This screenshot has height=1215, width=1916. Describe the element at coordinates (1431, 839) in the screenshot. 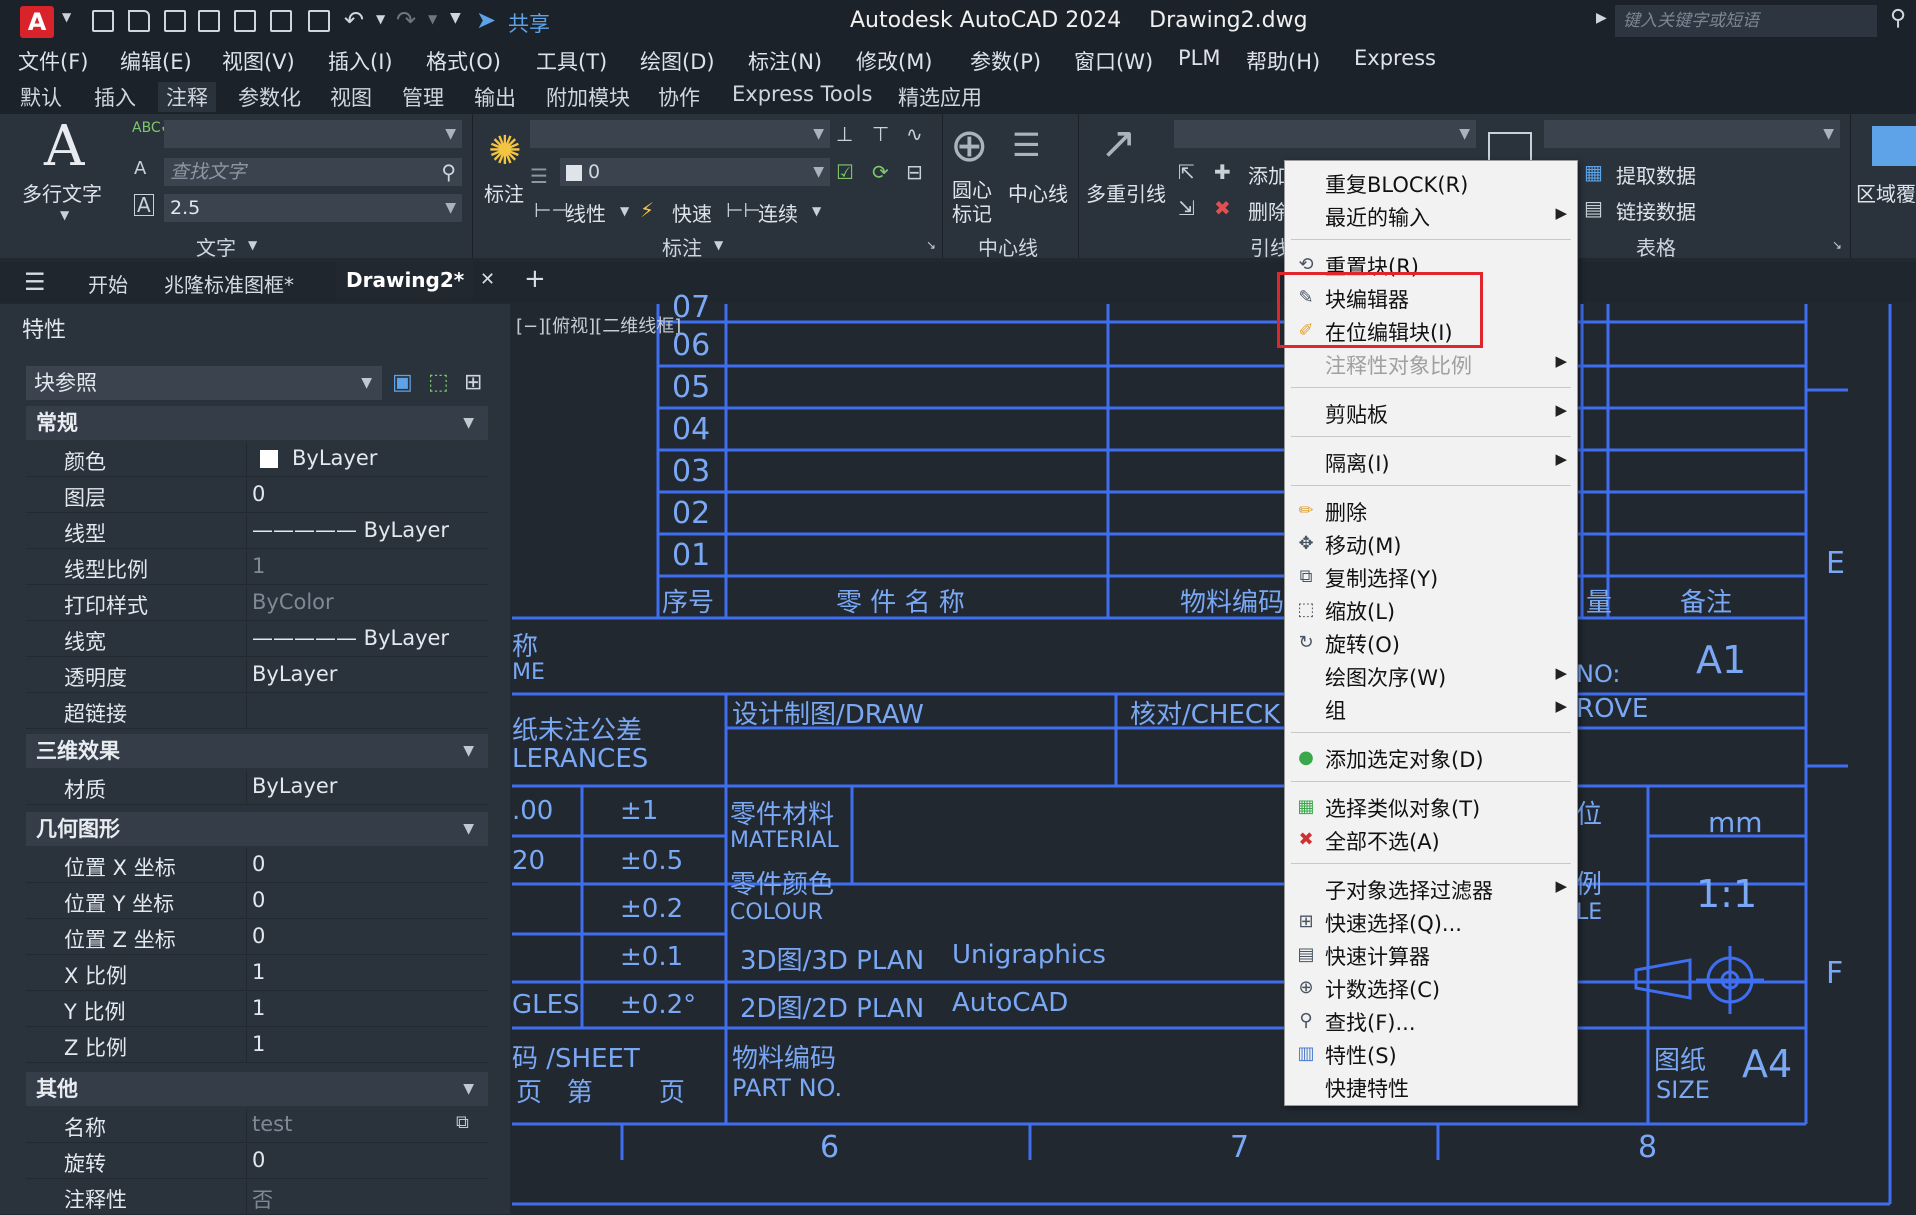

I see `context-menu-item: ✖ 全部不选(A)` at that location.